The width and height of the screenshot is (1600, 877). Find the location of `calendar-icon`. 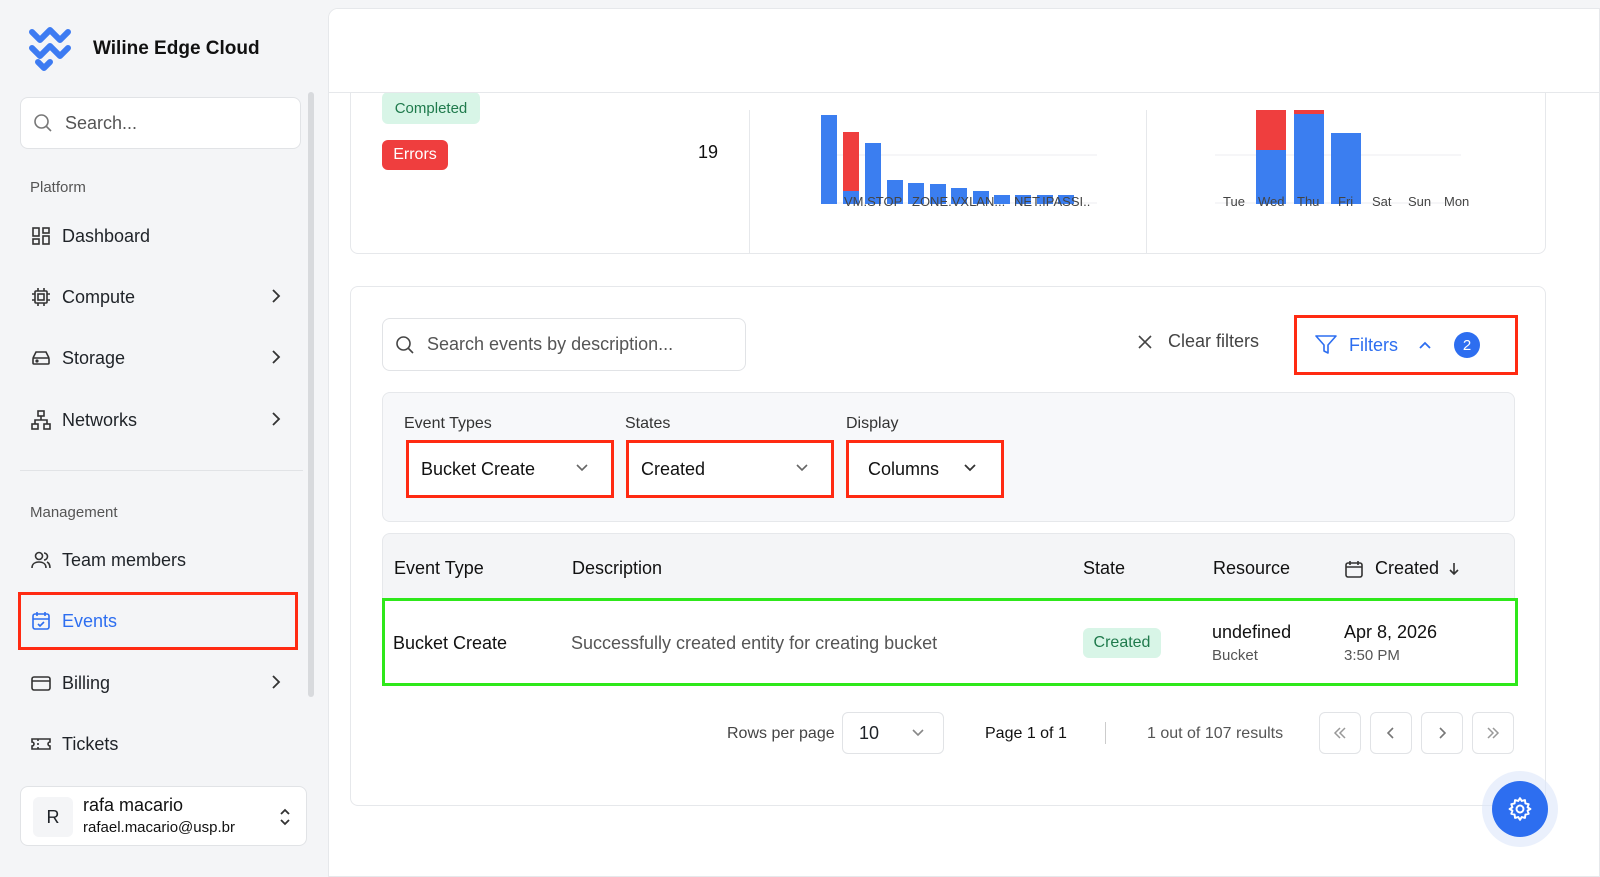

calendar-icon is located at coordinates (1354, 569).